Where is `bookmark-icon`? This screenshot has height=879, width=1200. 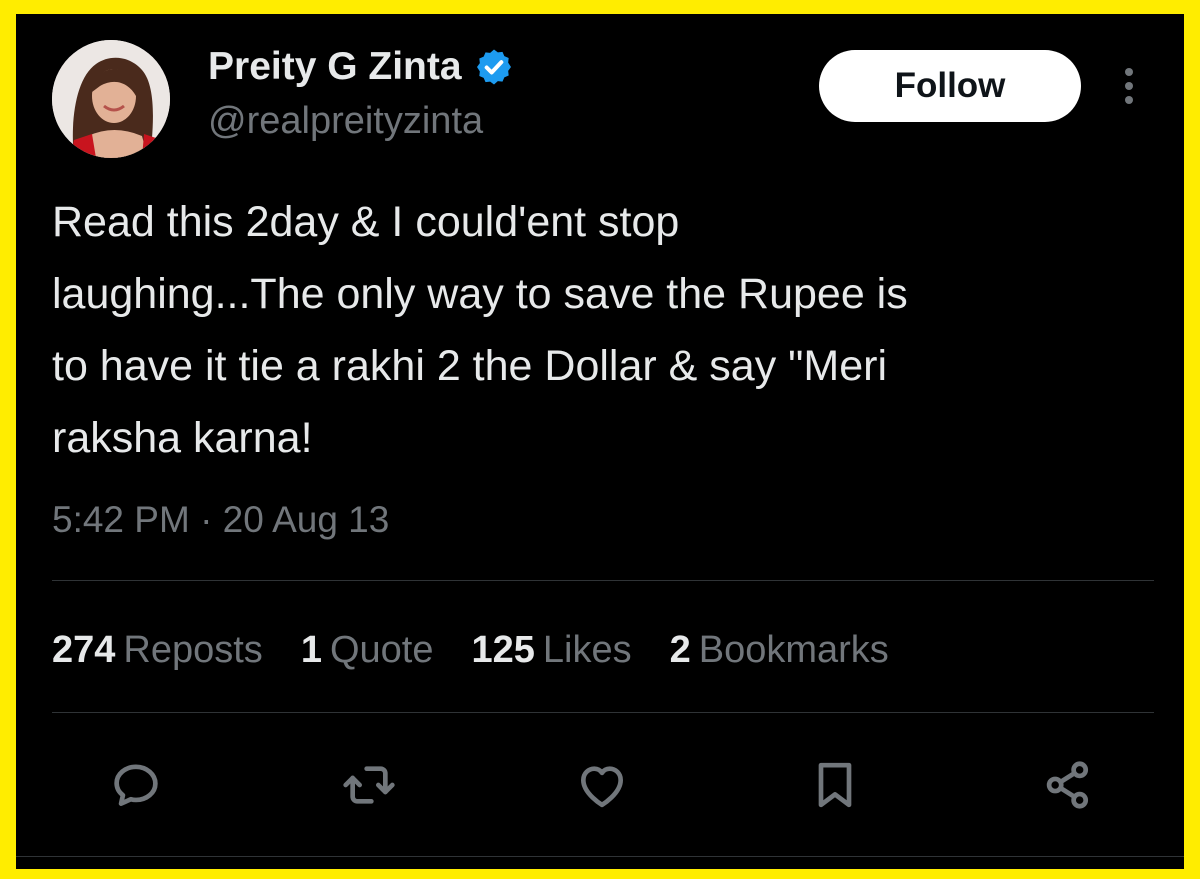
bookmark-icon is located at coordinates (835, 785).